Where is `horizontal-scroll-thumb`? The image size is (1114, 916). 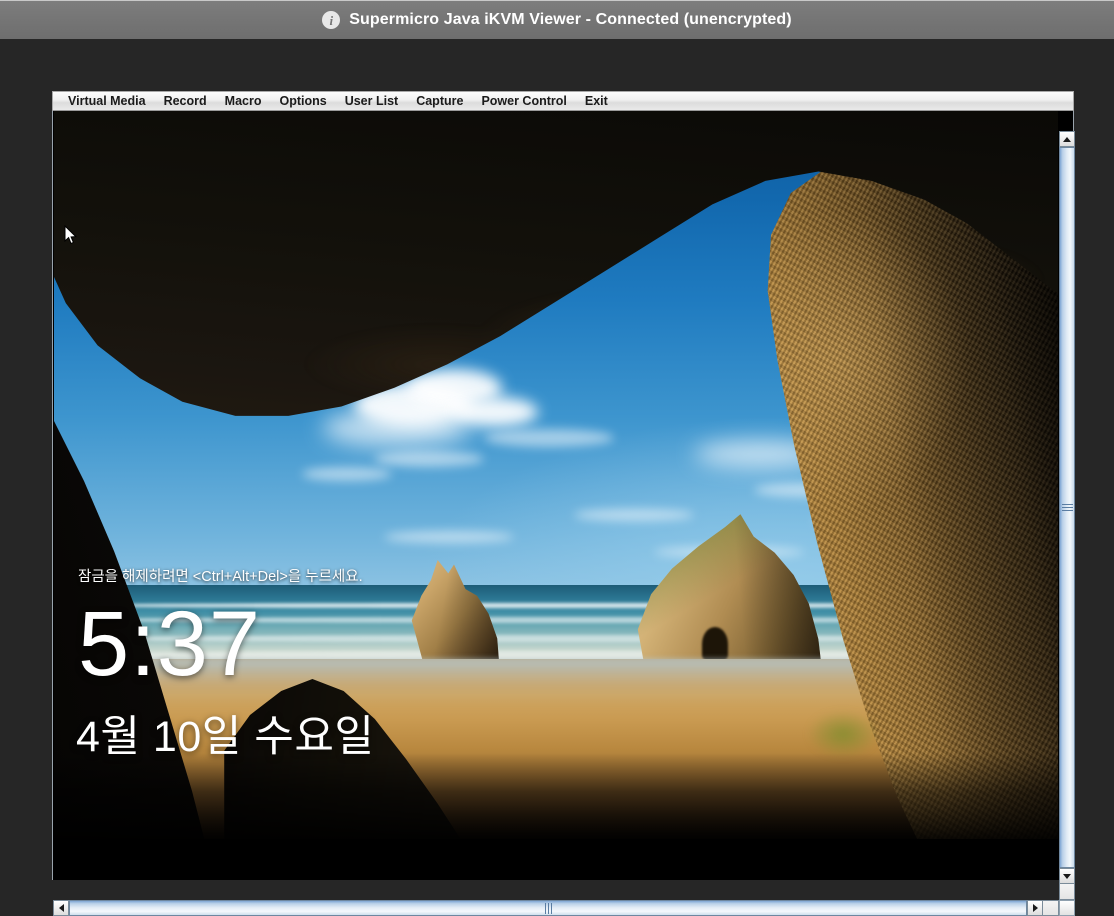 horizontal-scroll-thumb is located at coordinates (548, 908).